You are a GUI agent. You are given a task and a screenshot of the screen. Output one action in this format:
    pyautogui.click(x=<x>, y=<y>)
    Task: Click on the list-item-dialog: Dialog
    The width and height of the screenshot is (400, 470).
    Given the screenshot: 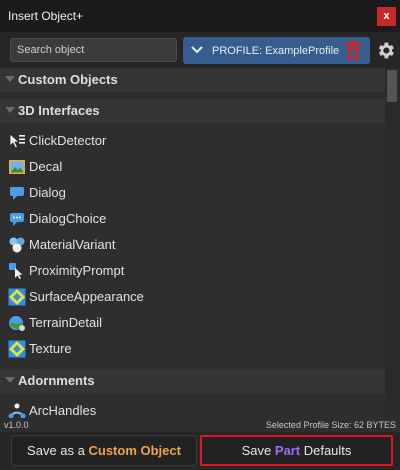 What is the action you would take?
    pyautogui.click(x=192, y=192)
    